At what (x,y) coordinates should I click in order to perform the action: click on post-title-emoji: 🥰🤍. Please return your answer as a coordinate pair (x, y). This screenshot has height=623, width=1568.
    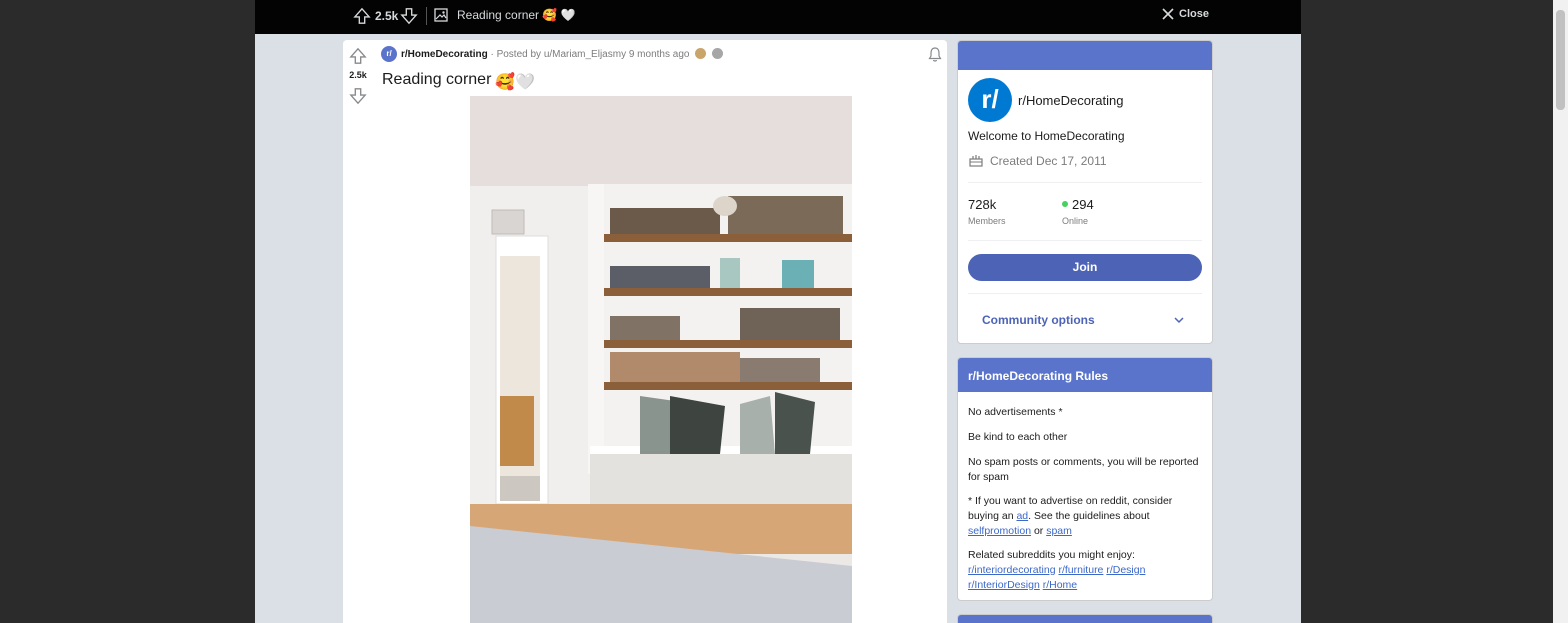
    Looking at the image, I should click on (515, 82).